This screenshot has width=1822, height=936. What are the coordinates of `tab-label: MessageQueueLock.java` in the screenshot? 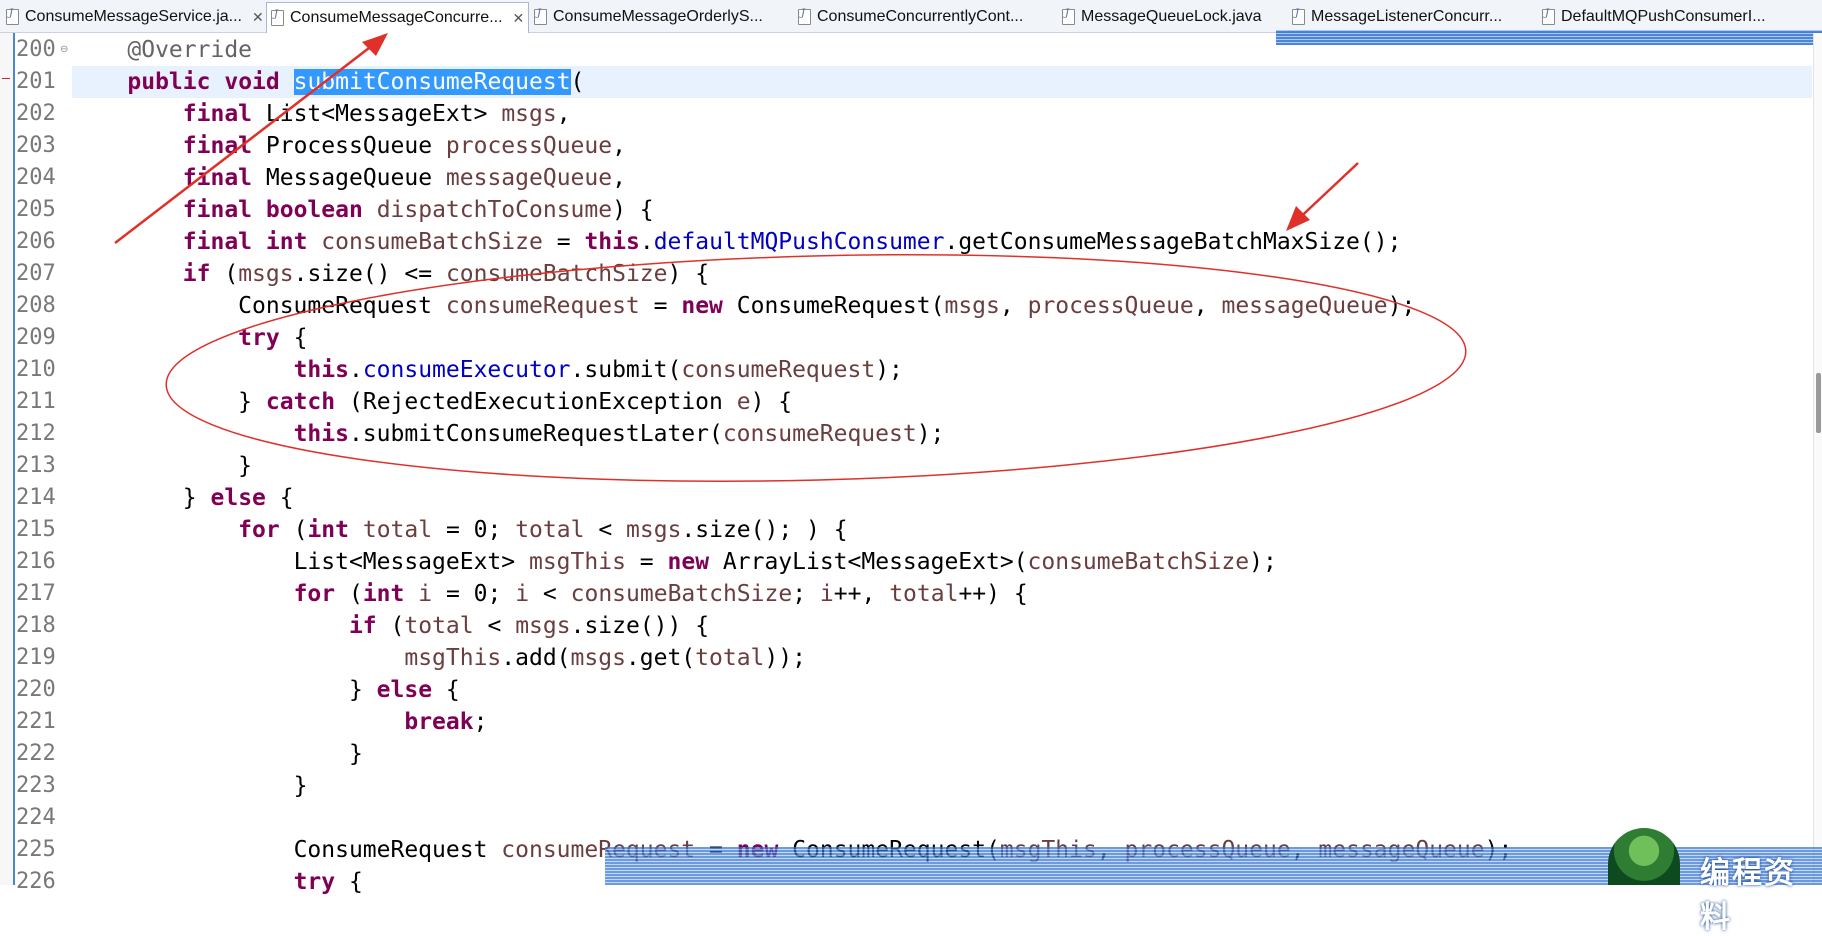 It's located at (1171, 16).